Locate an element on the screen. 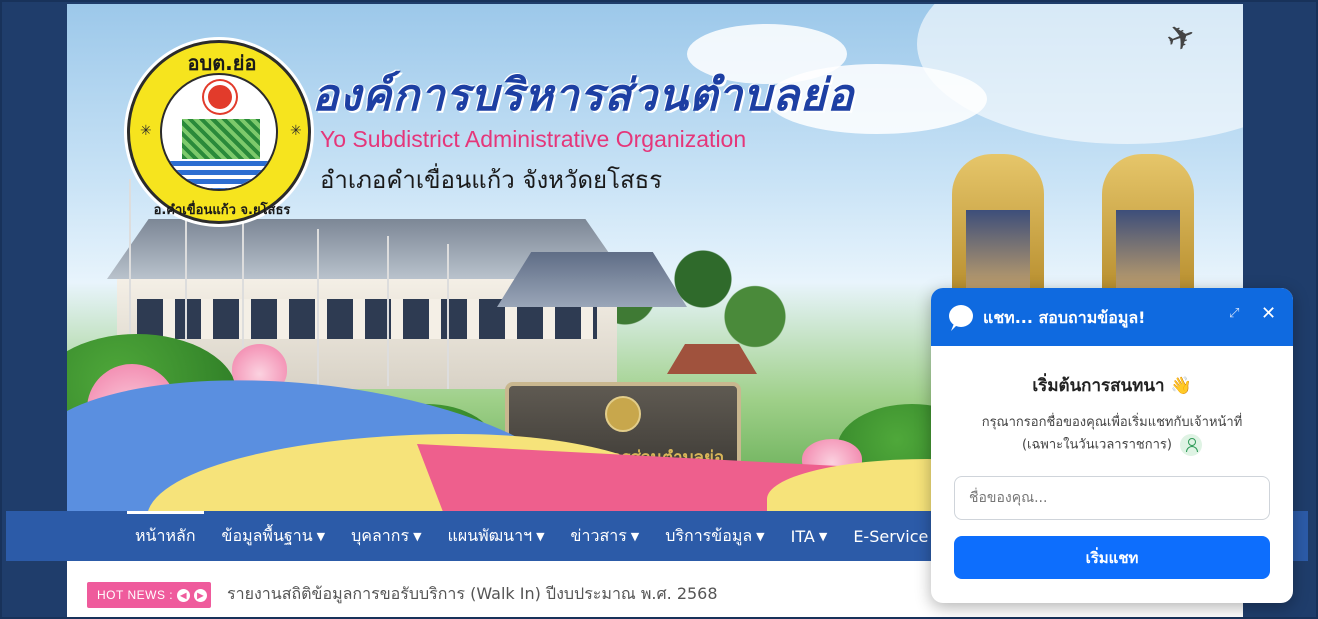 This screenshot has height=619, width=1318. nav-item-e-service: E-Service is located at coordinates (890, 536).